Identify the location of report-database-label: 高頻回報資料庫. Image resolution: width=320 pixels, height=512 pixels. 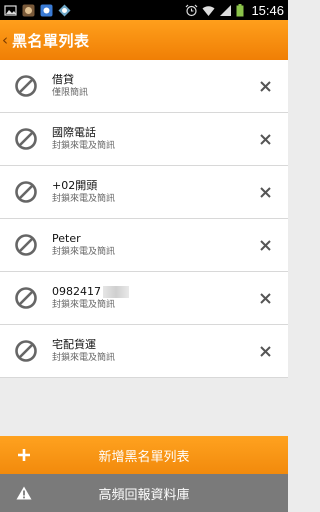
(144, 495).